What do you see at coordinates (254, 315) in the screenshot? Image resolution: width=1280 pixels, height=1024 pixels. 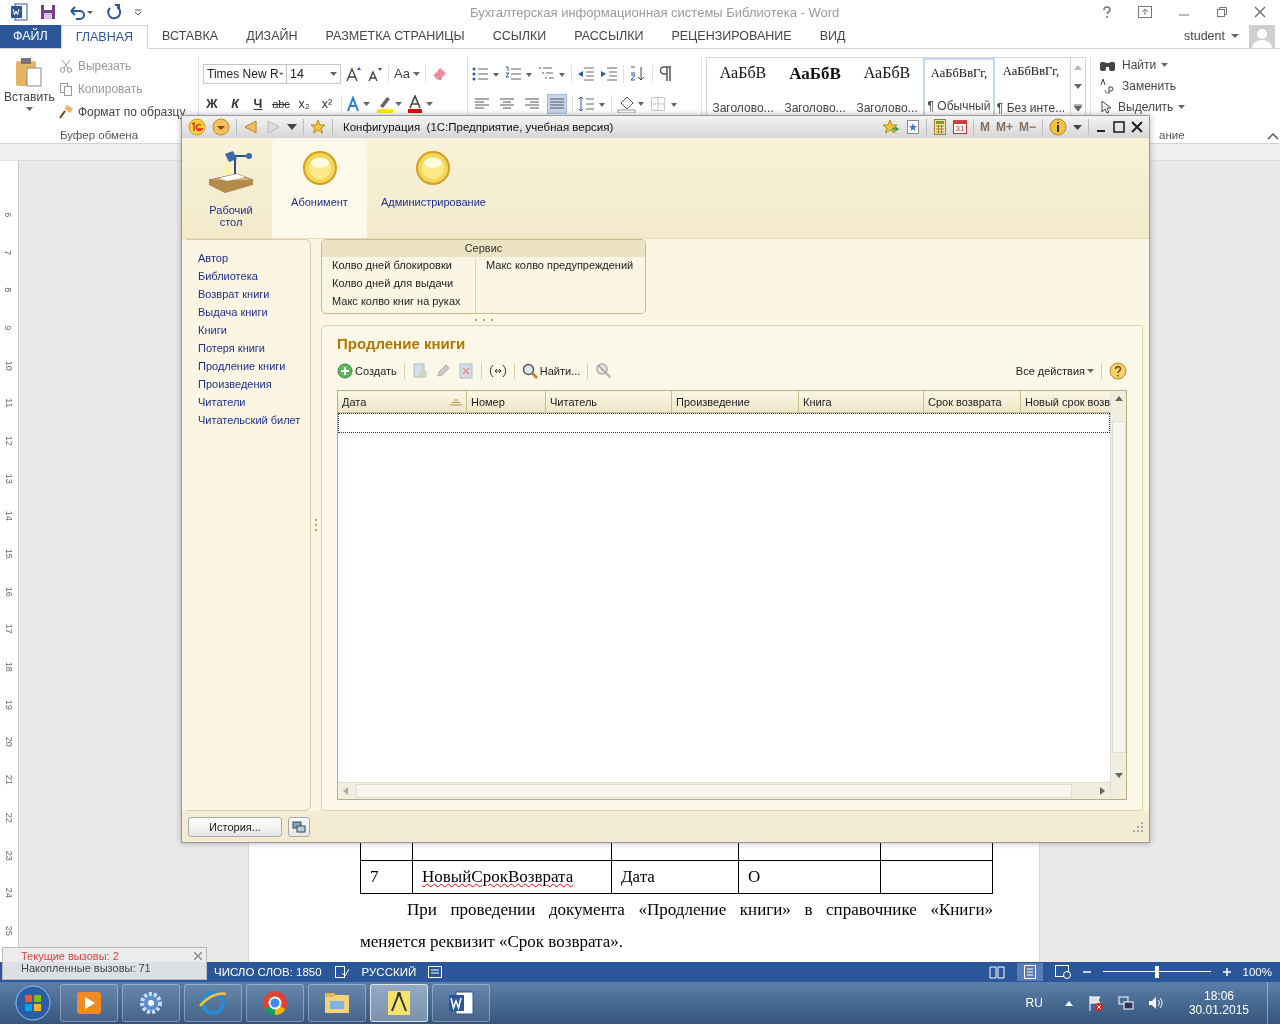 I see `navigation-link: Выдача книги` at bounding box center [254, 315].